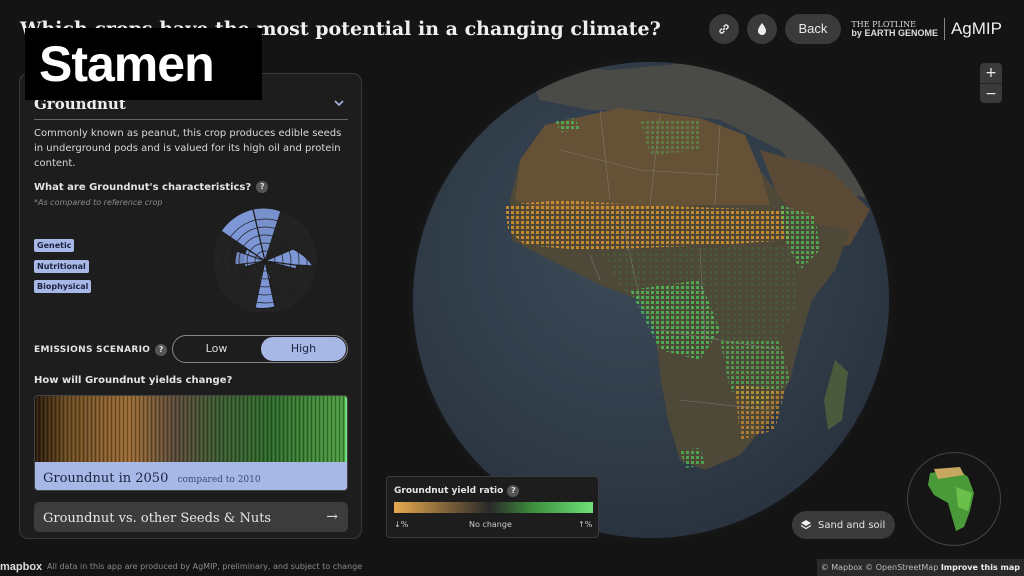  Describe the element at coordinates (265, 261) in the screenshot. I see `characteristics-rose-chart` at that location.